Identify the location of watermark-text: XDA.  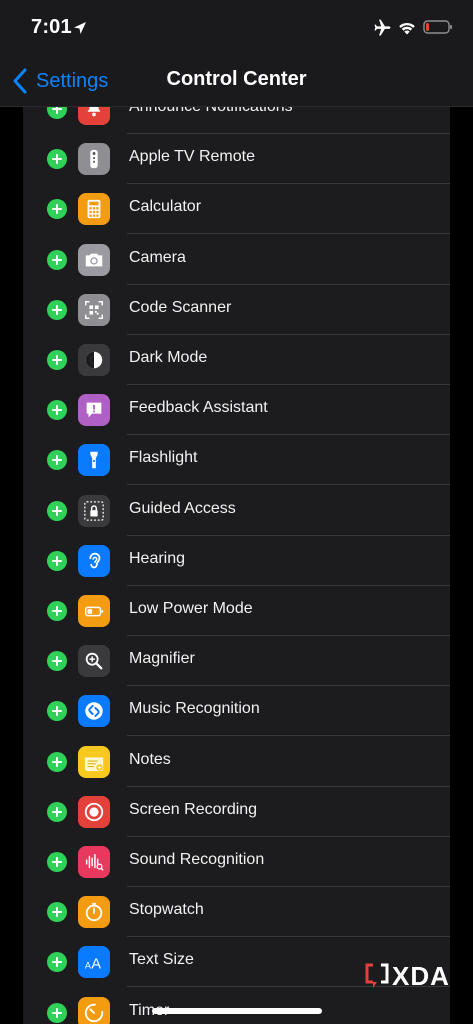
(421, 975).